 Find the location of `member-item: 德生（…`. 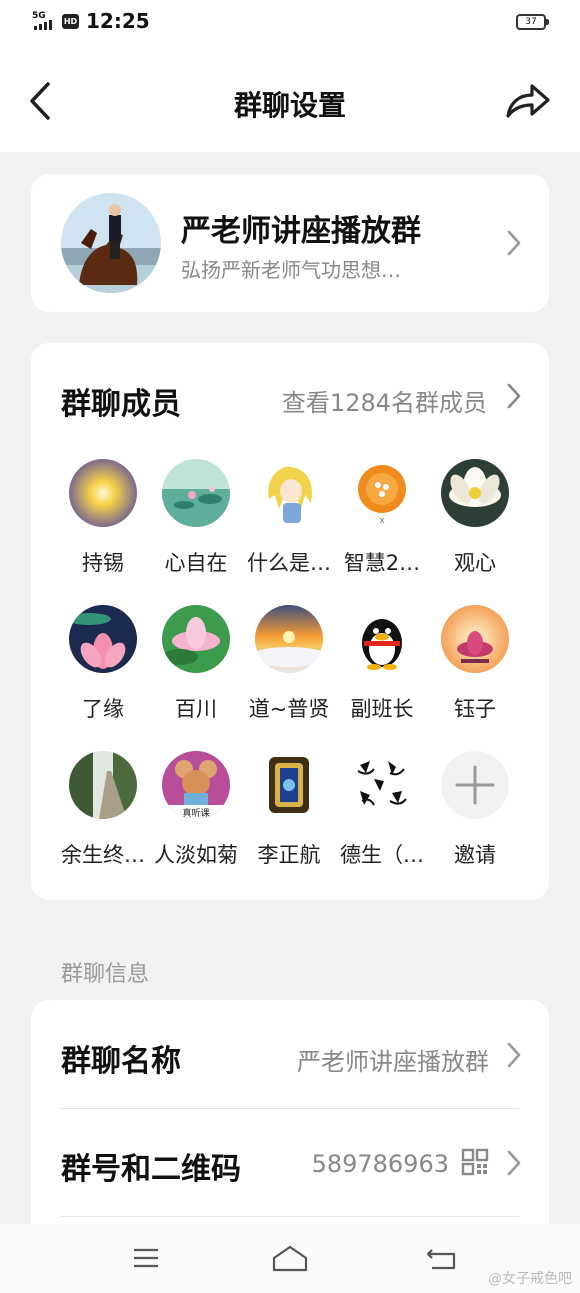

member-item: 德生（… is located at coordinates (382, 810).